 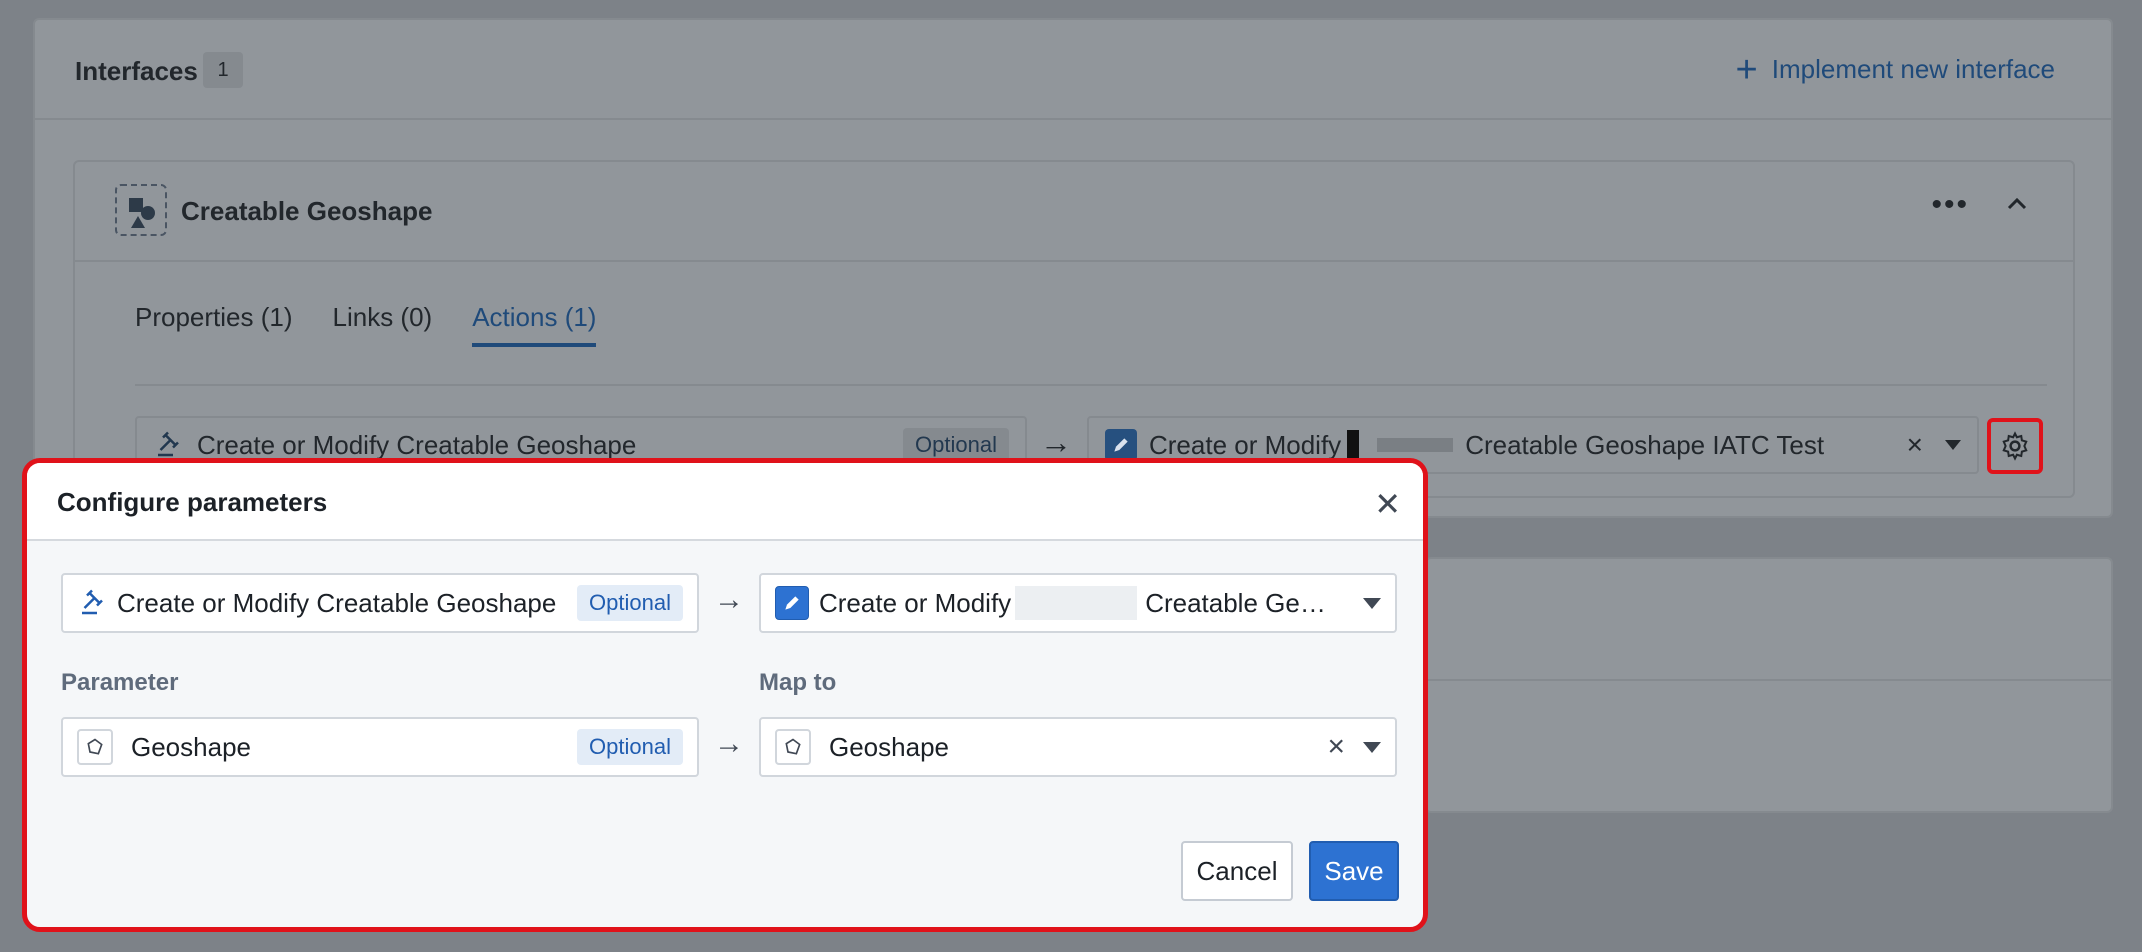 I want to click on dialog-title: Configure parameters, so click(x=192, y=502).